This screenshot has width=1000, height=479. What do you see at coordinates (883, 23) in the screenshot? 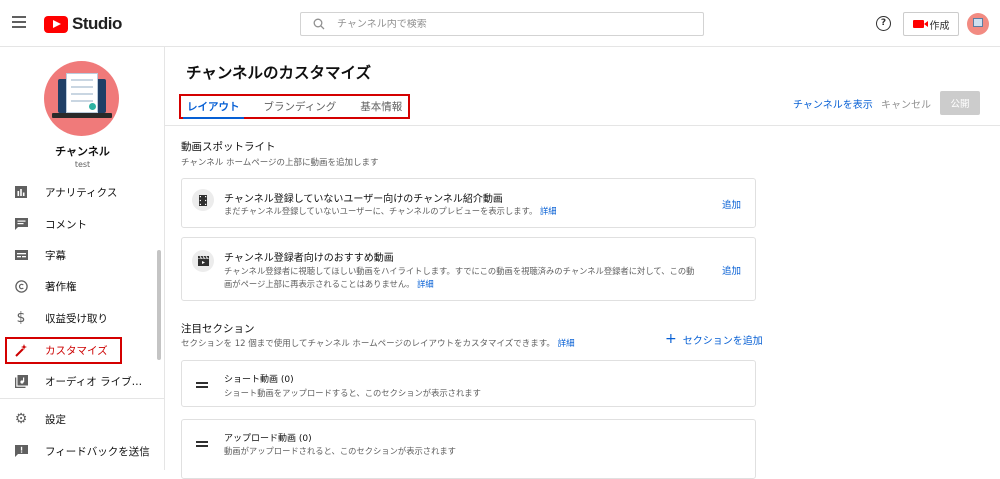
I see `help-icon: ?` at bounding box center [883, 23].